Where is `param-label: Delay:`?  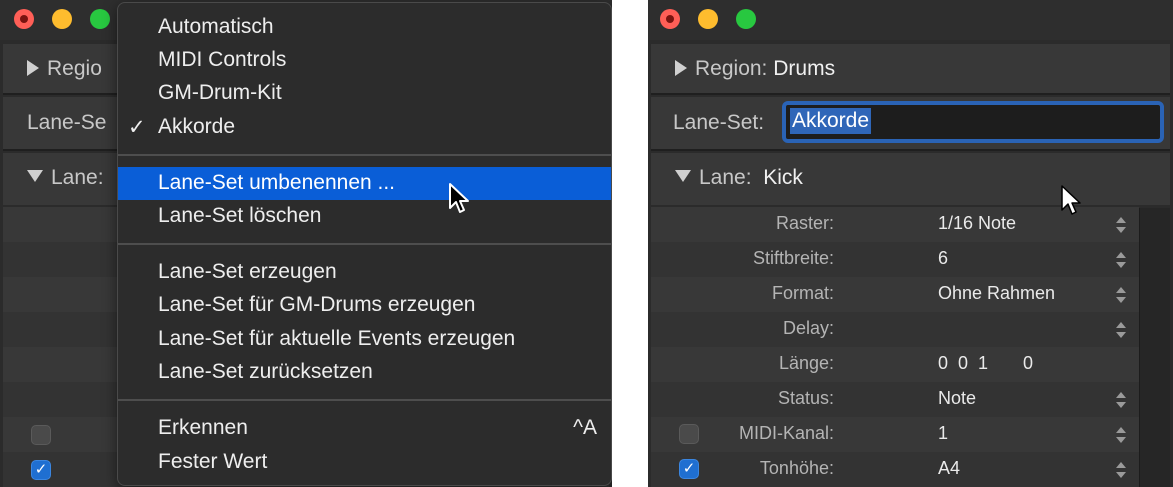 param-label: Delay: is located at coordinates (808, 328).